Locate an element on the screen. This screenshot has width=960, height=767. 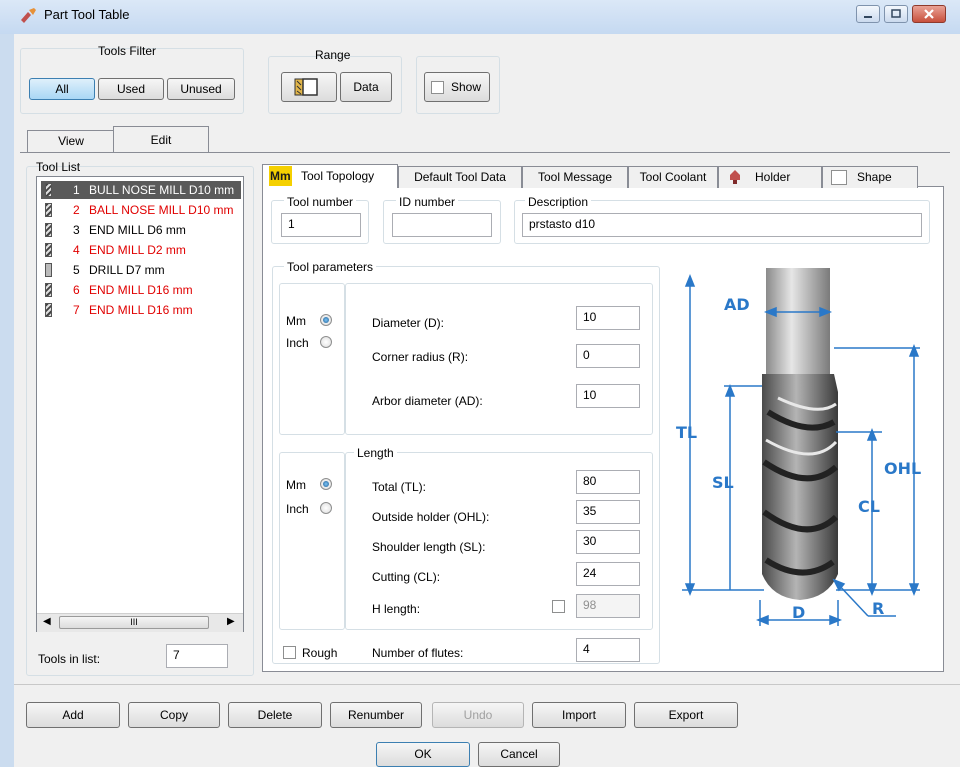
list-item: 7 END MILL D16 mm is located at coordinates (141, 310).